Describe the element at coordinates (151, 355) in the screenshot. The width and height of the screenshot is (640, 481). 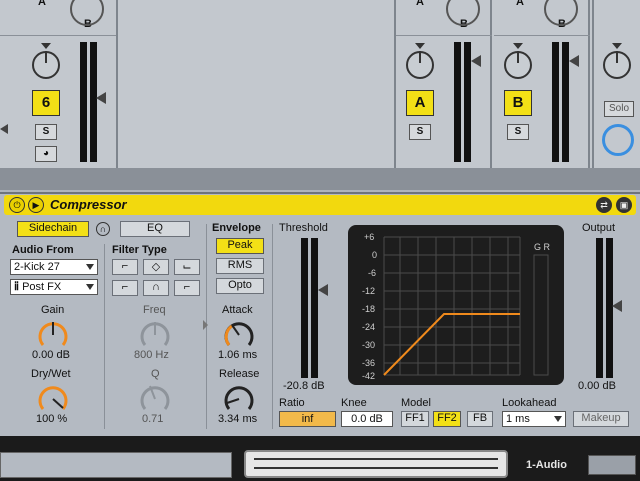
I see `freq-value: 800 Hz` at that location.